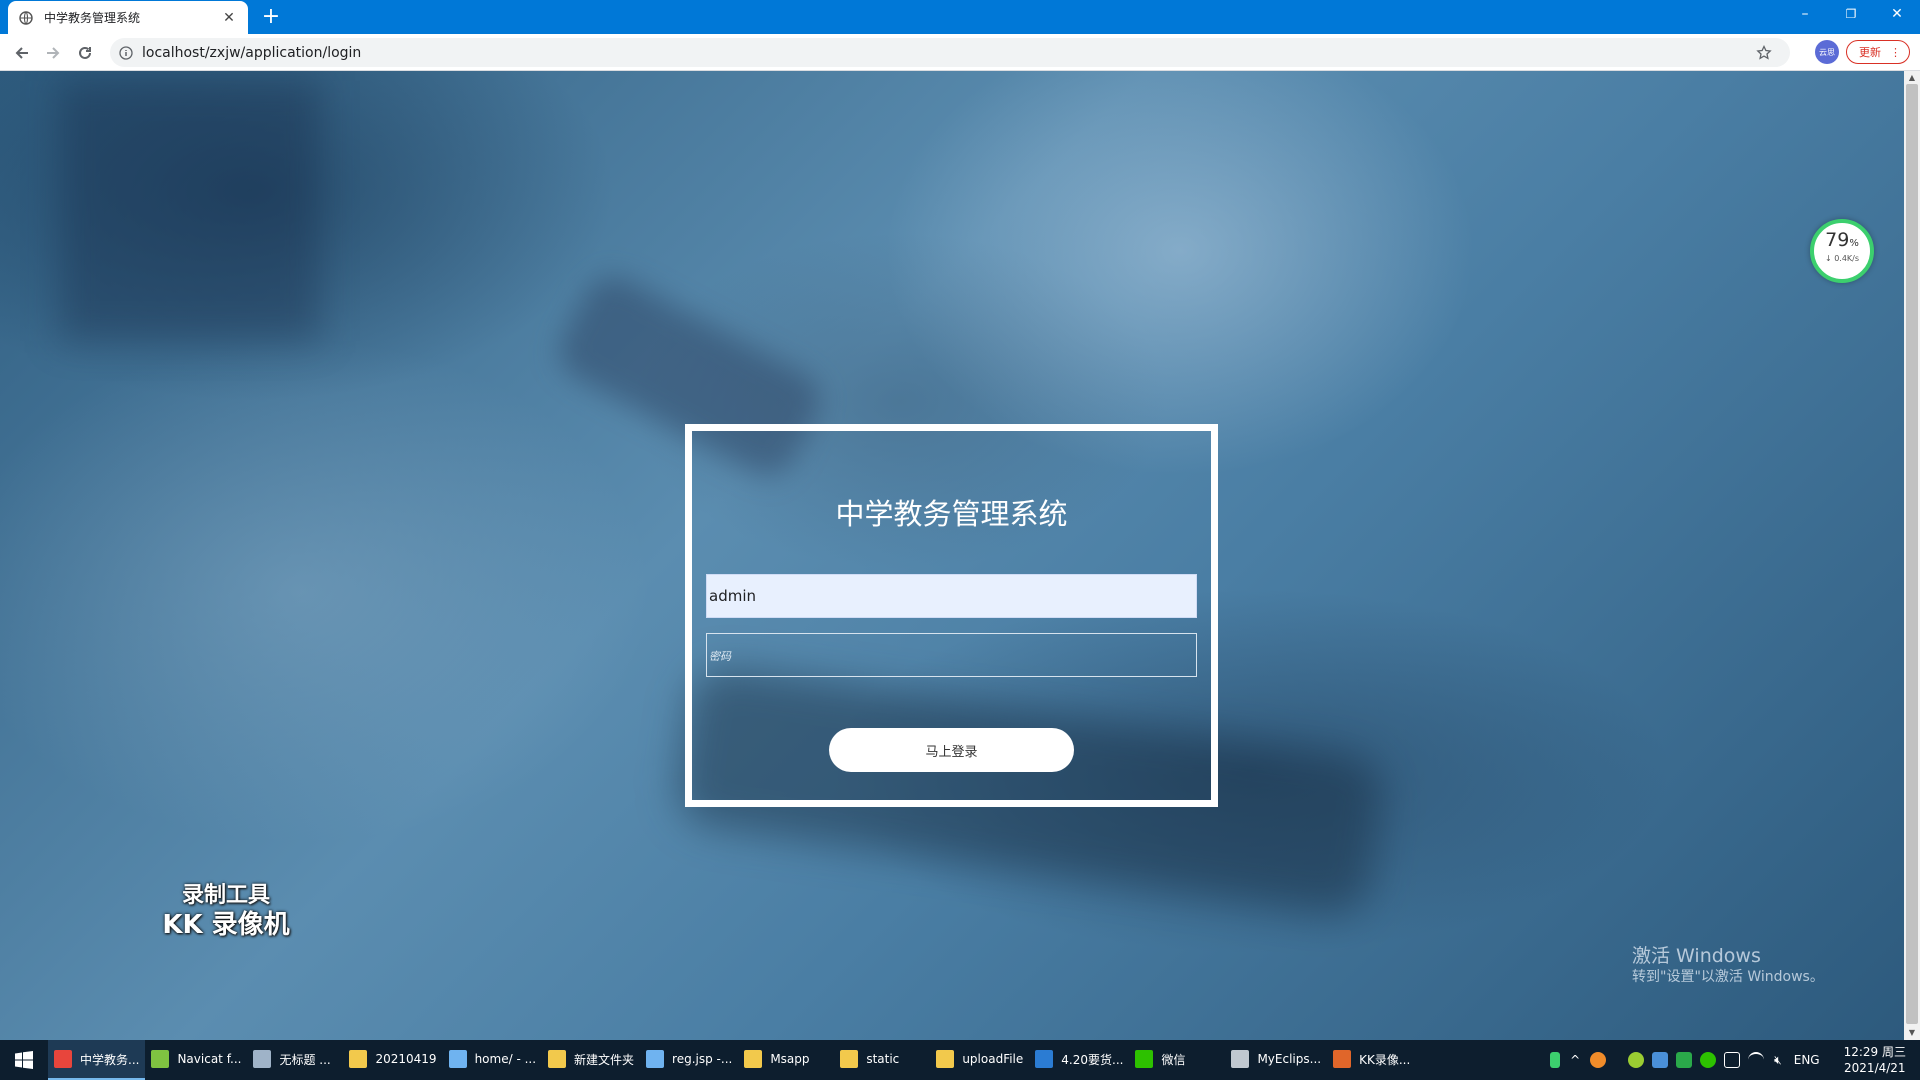  I want to click on clock: 12:29 周三 2021/4/21, so click(1875, 1060).